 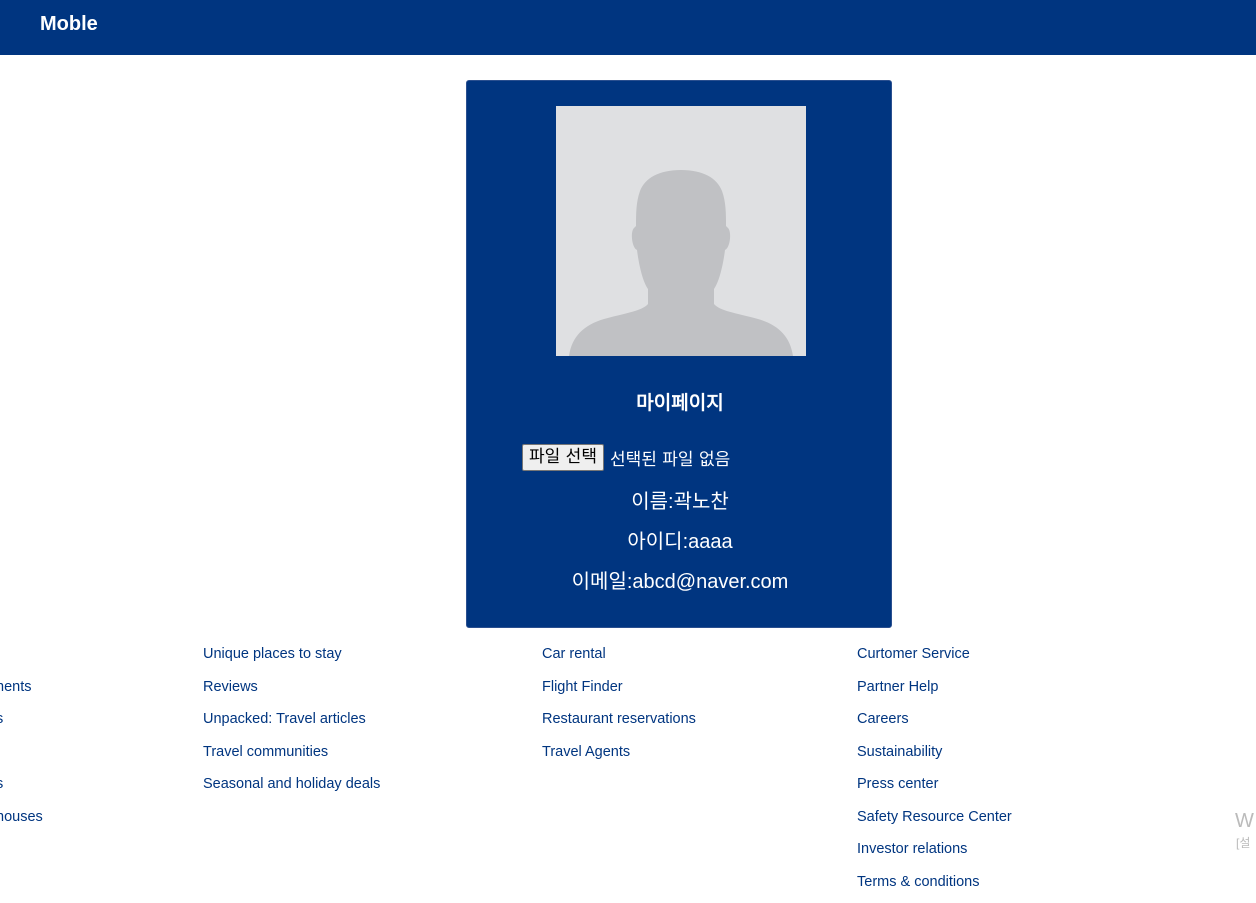 What do you see at coordinates (934, 854) in the screenshot?
I see `footer-link: Investor relations` at bounding box center [934, 854].